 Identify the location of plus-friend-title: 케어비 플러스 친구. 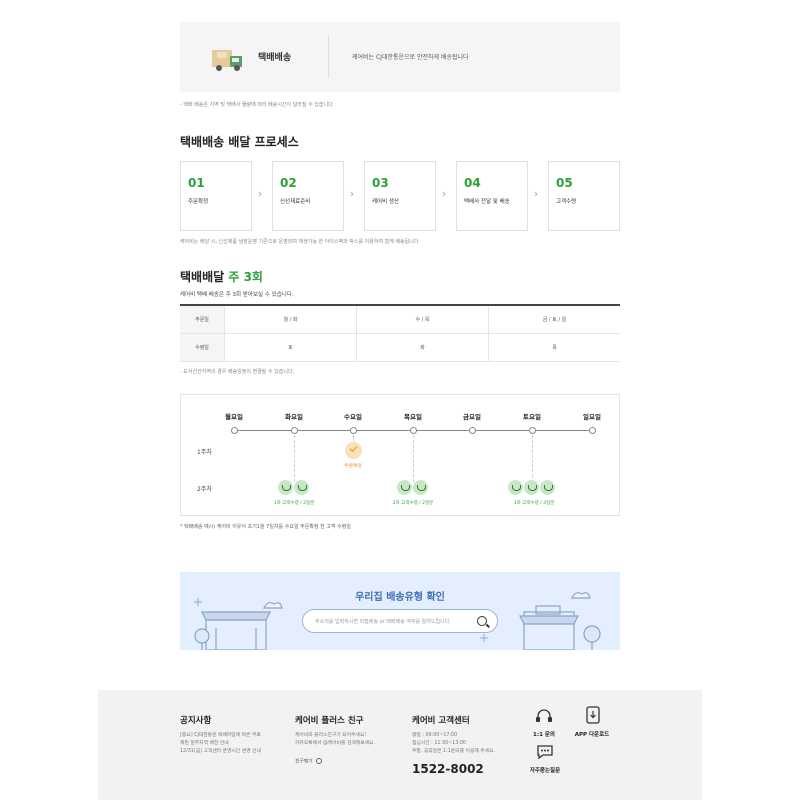
(329, 721).